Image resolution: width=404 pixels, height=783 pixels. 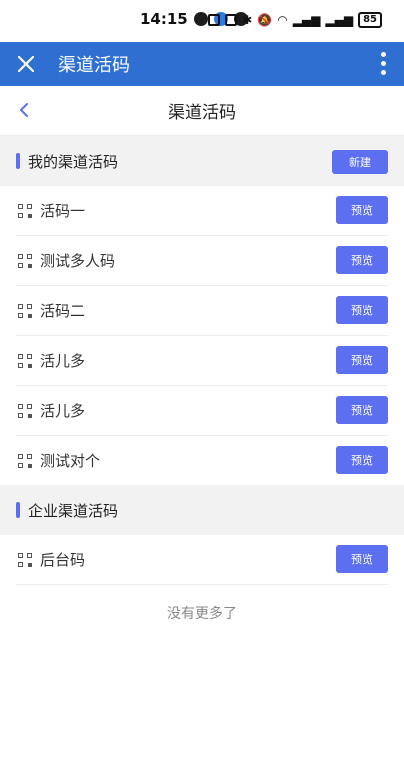 I want to click on section-title: 我的渠道活码, so click(x=73, y=161).